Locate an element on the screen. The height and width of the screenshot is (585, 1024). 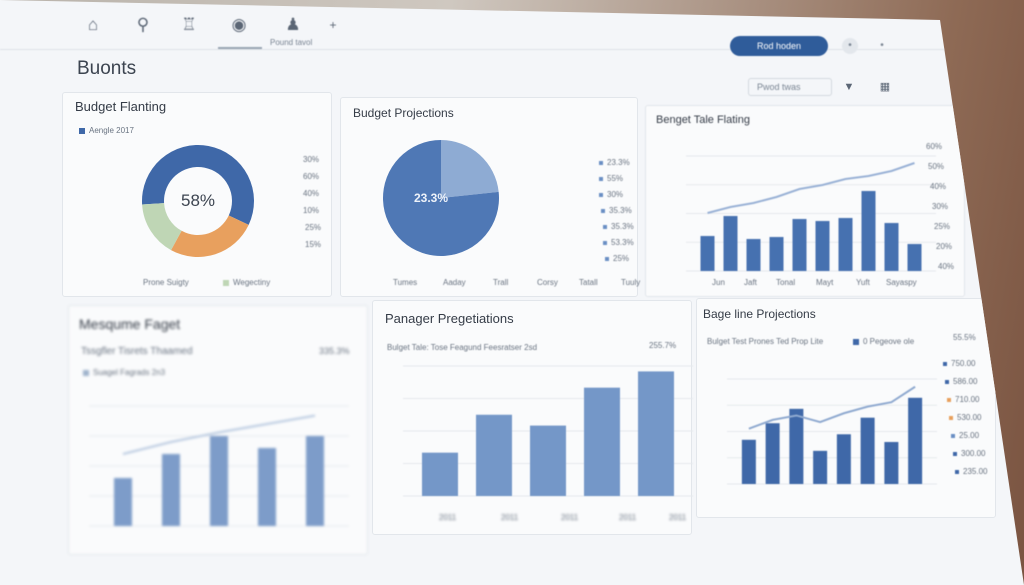
bar-chart is located at coordinates (548, 431).